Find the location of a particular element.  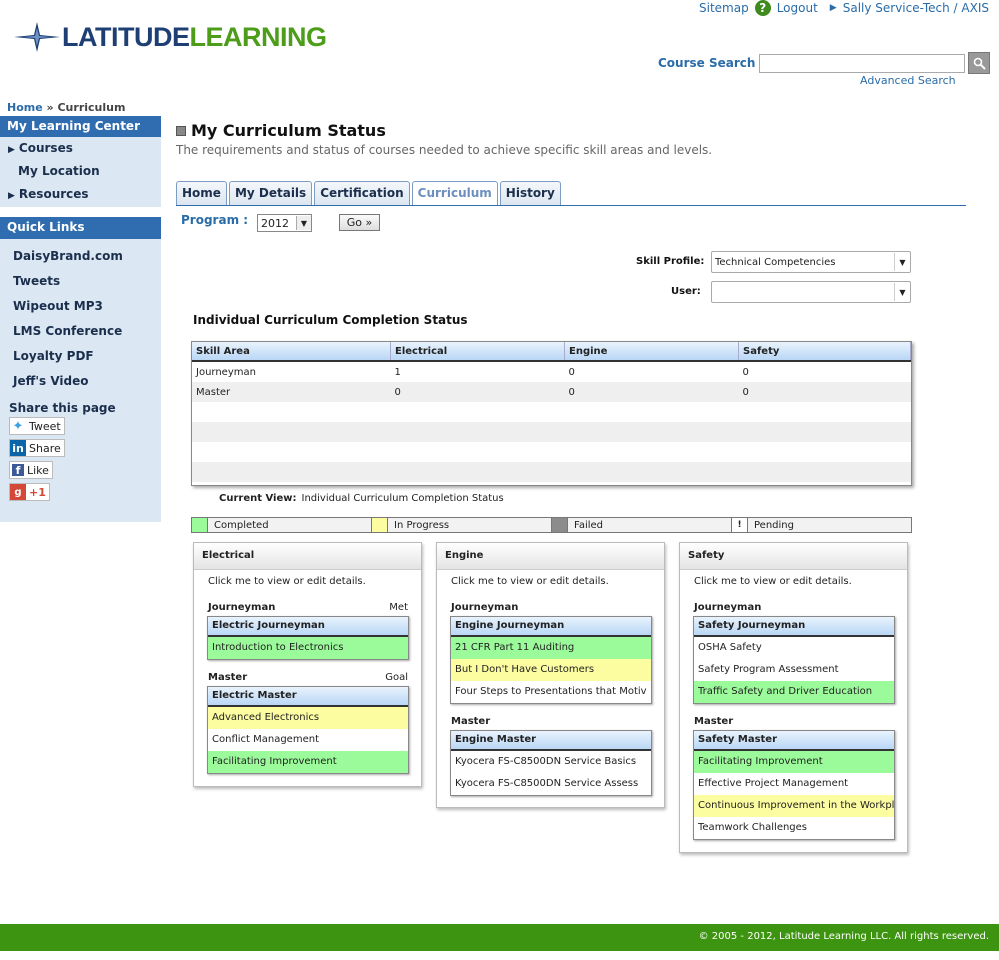

linkedin-share-button: in Share is located at coordinates (37, 448).